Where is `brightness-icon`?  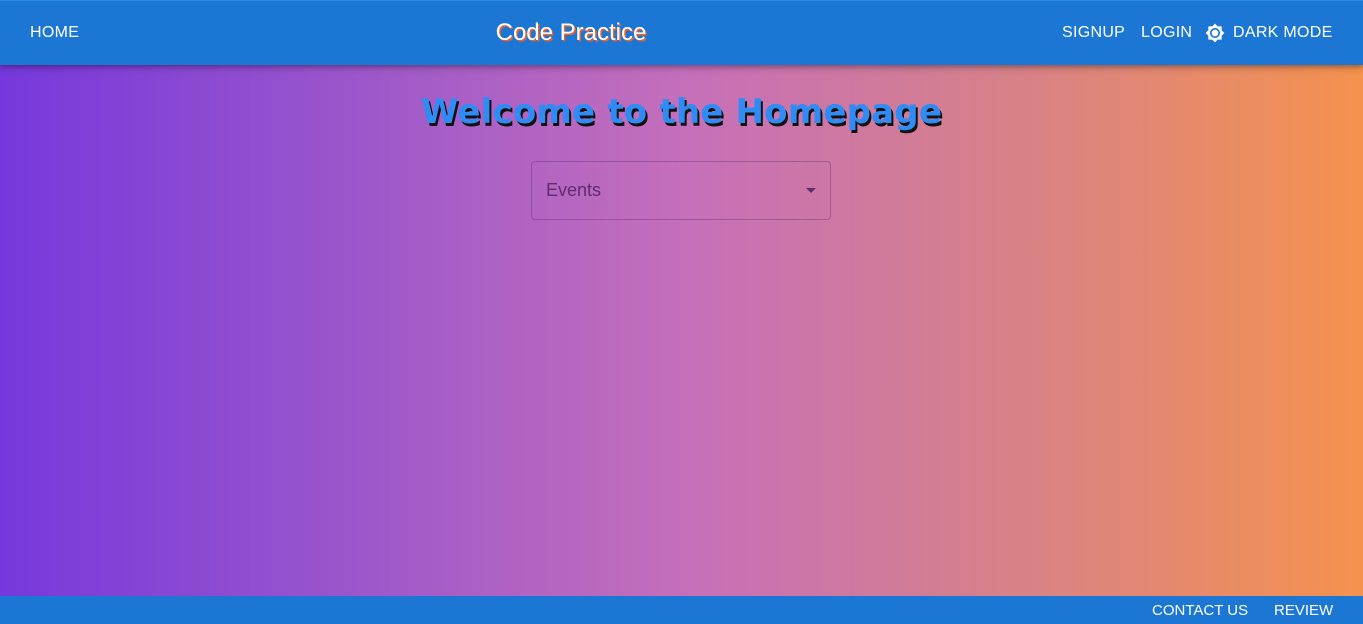 brightness-icon is located at coordinates (1215, 33).